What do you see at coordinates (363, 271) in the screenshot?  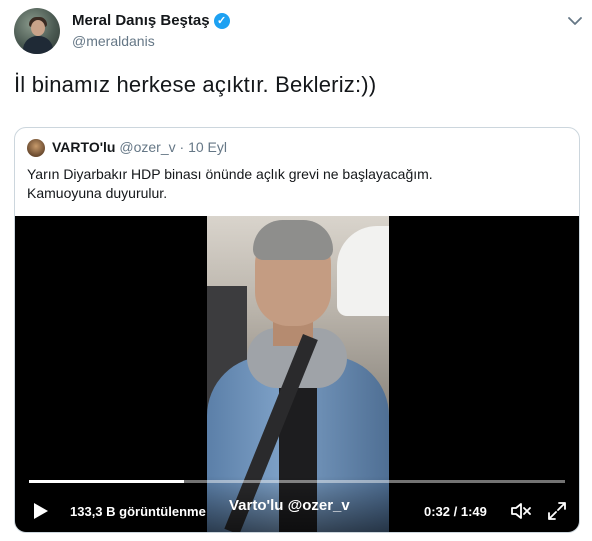 I see `car-window` at bounding box center [363, 271].